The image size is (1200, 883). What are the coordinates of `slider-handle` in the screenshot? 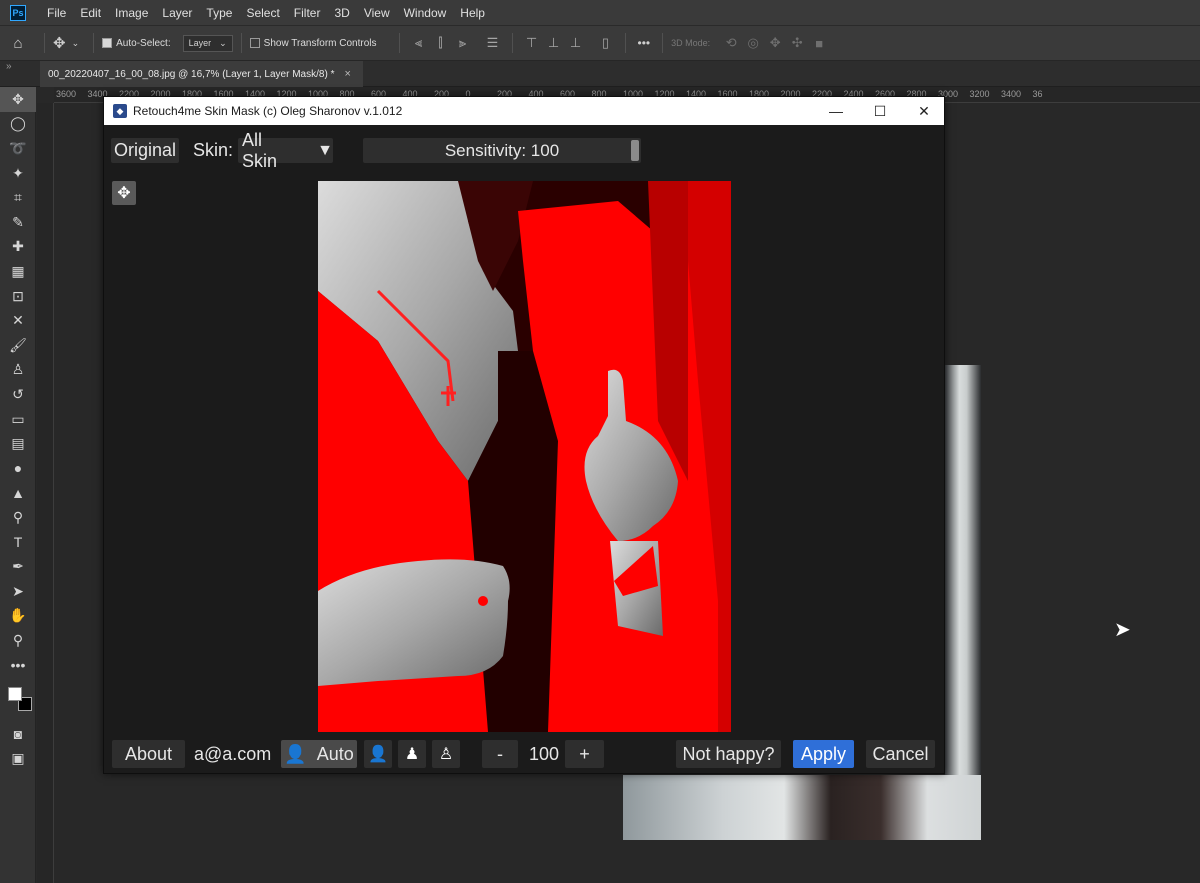 It's located at (635, 150).